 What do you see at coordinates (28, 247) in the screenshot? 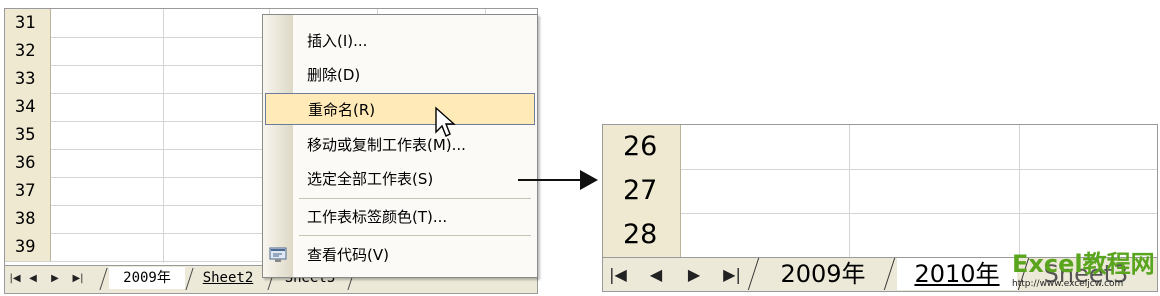
I see `row-header: 39` at bounding box center [28, 247].